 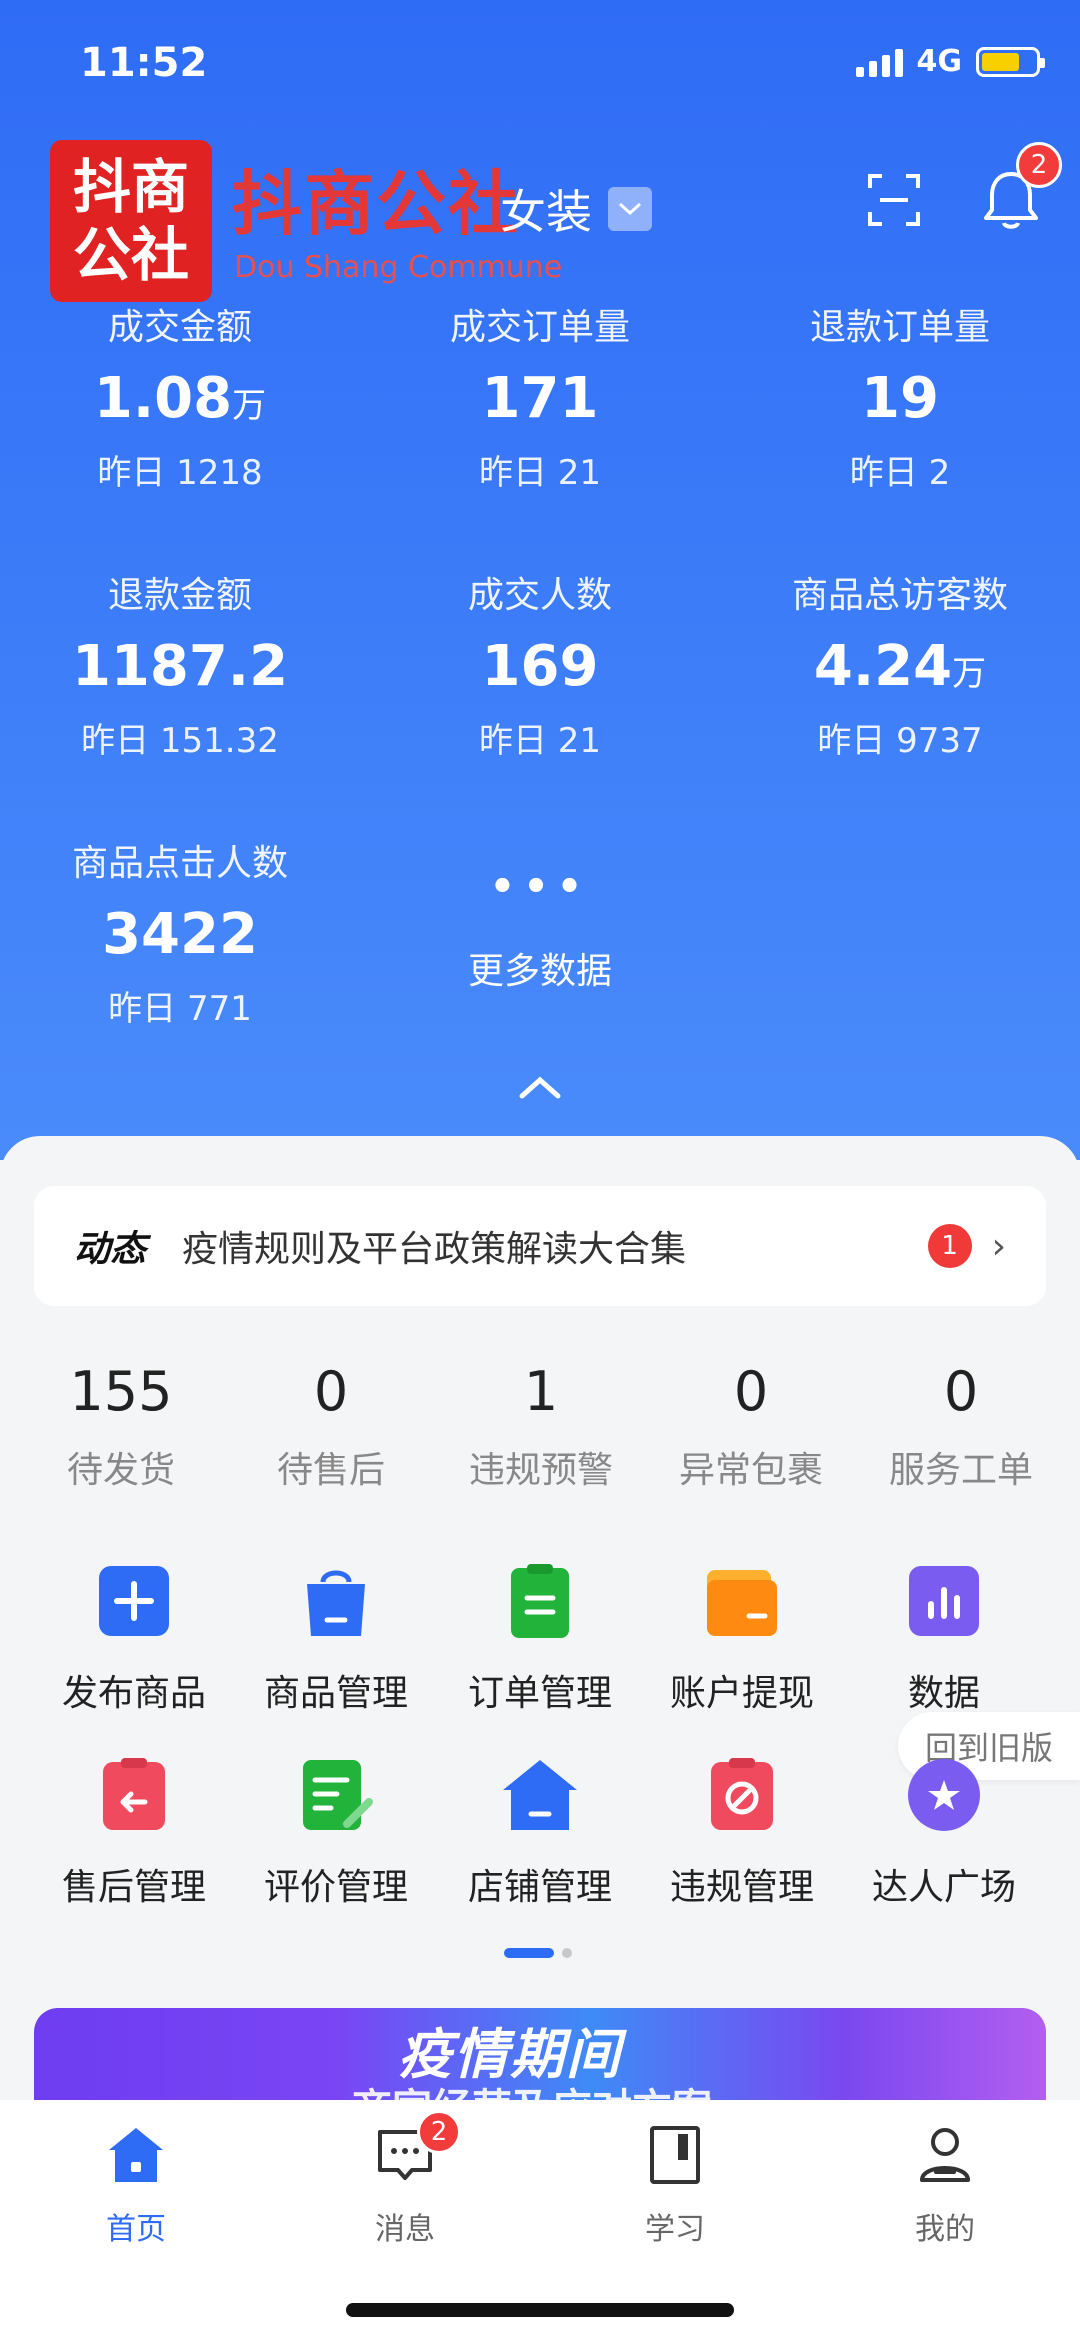 I want to click on news-bar: 动态 疫情规则及平台政策解读大合集 1 ›, so click(x=540, y=1246).